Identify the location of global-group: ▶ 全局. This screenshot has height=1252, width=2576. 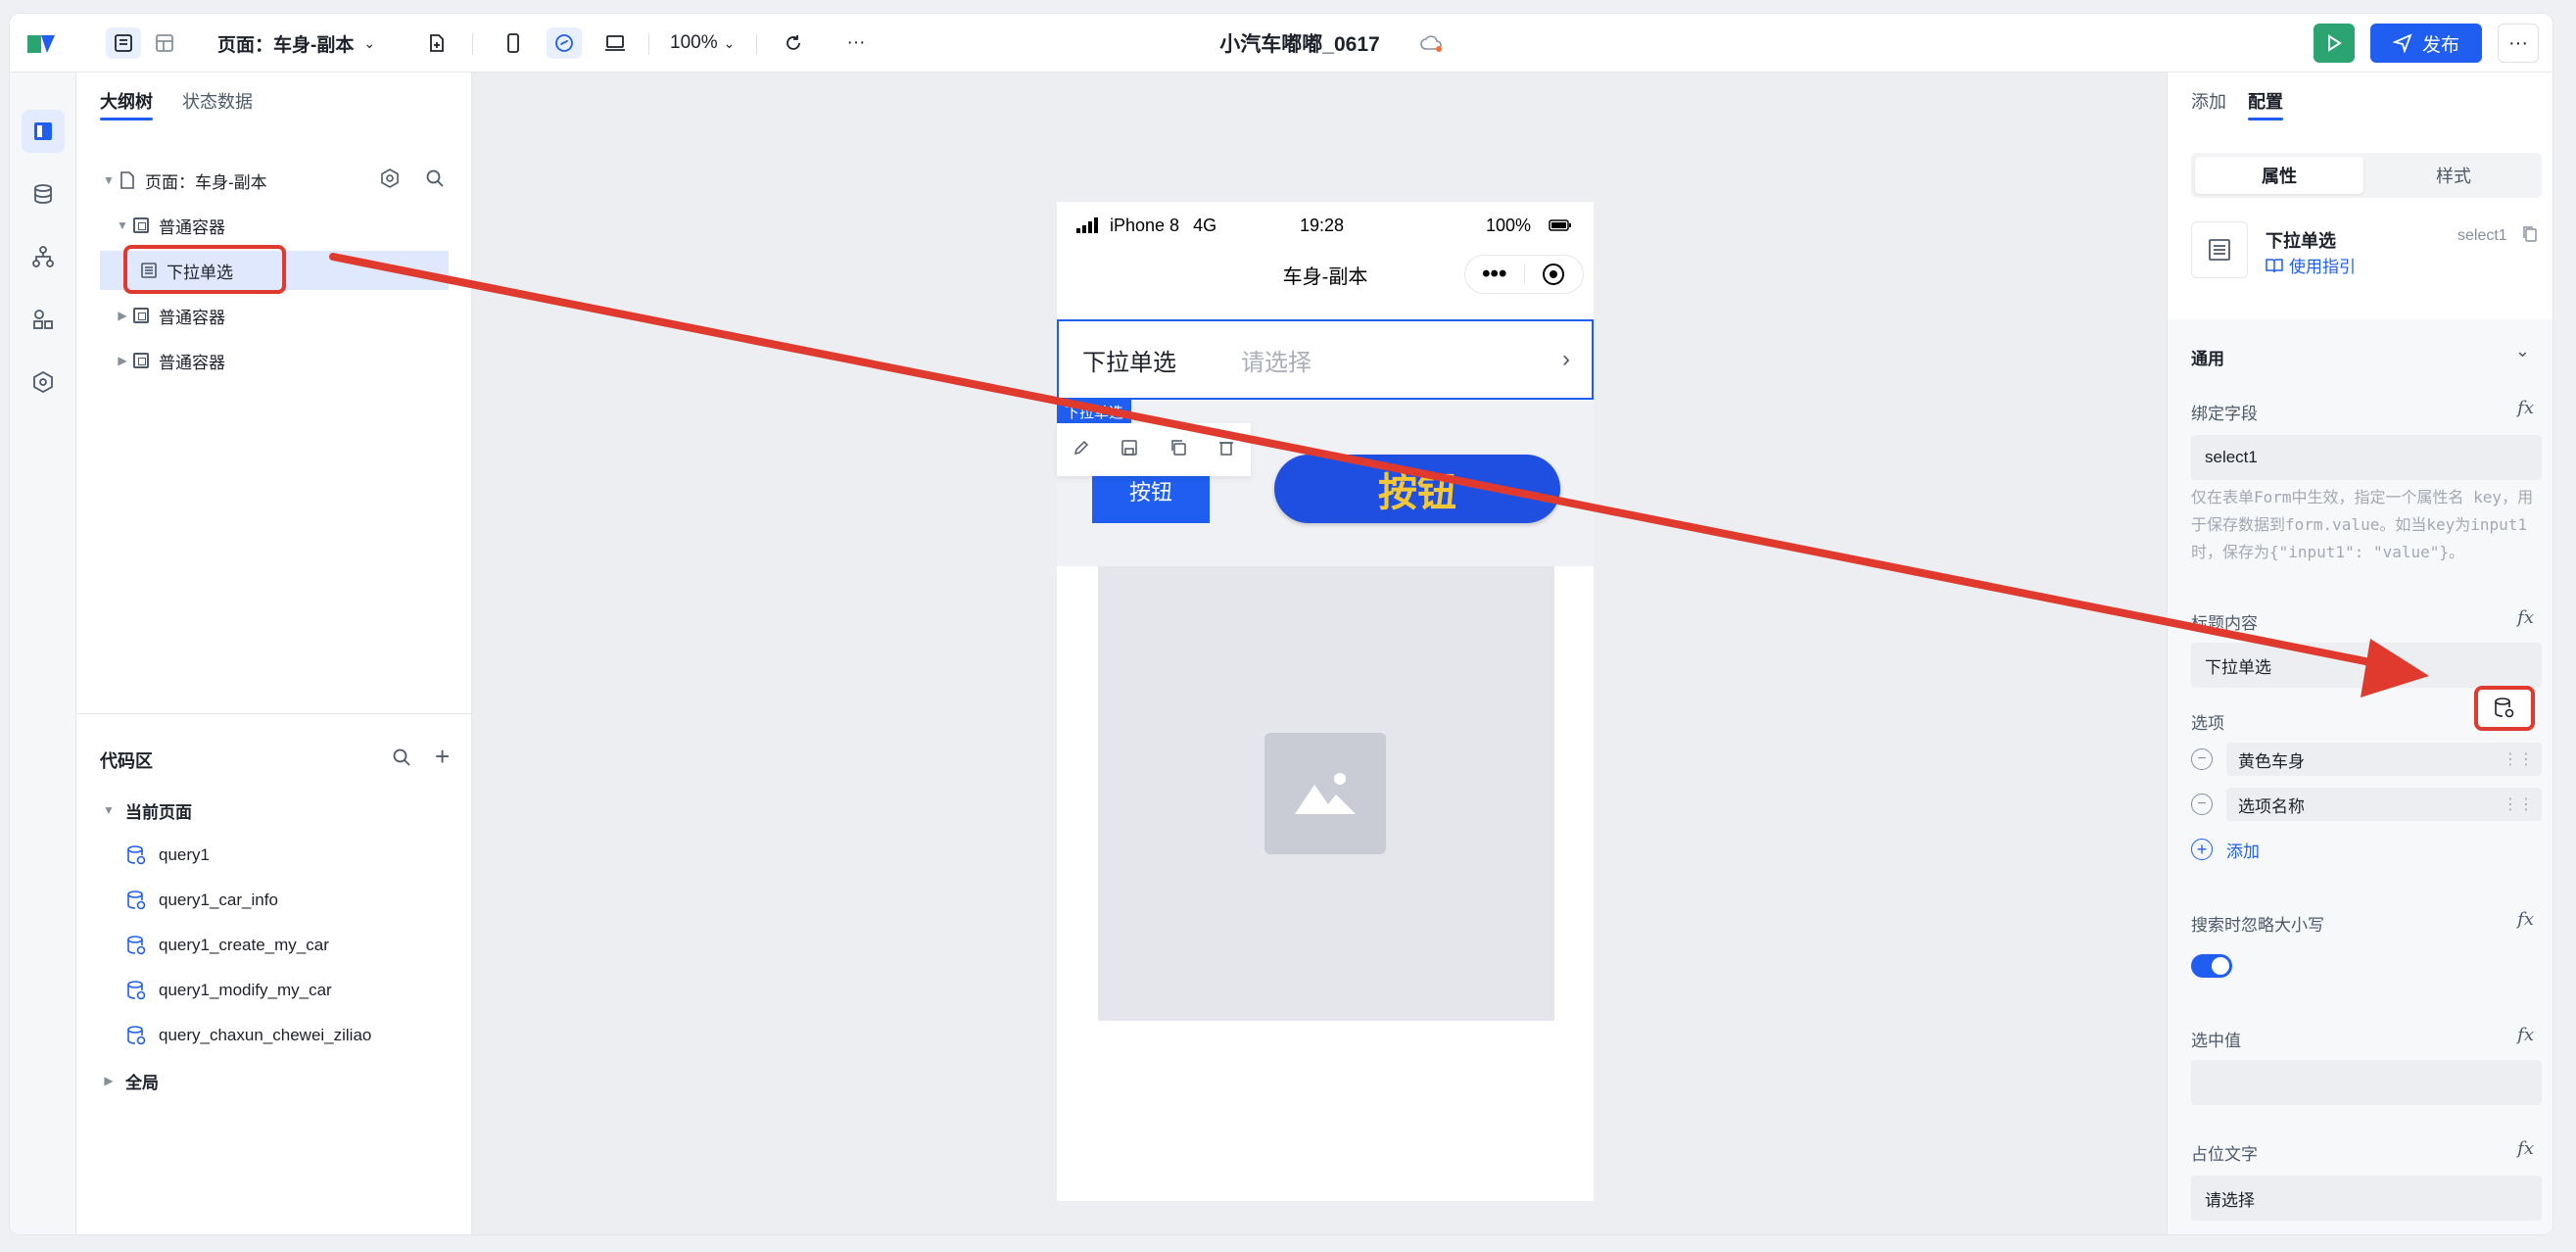
(129, 1080).